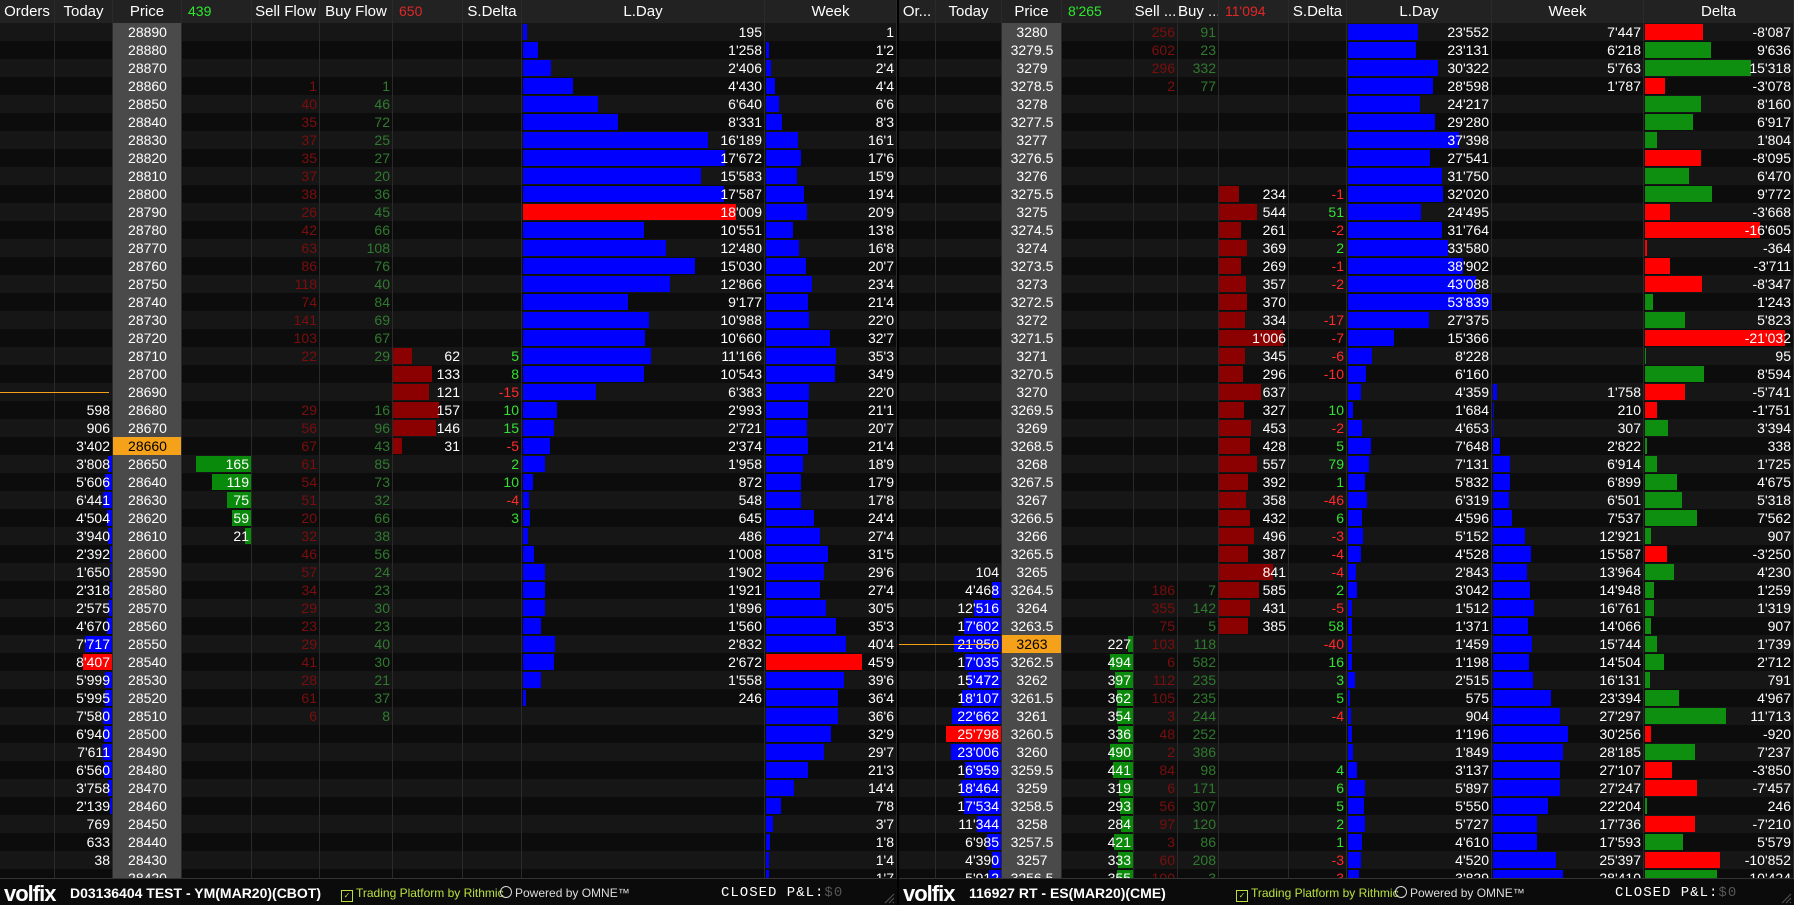 The height and width of the screenshot is (905, 1794). What do you see at coordinates (147, 50) in the screenshot?
I see `price-cell: 28880` at bounding box center [147, 50].